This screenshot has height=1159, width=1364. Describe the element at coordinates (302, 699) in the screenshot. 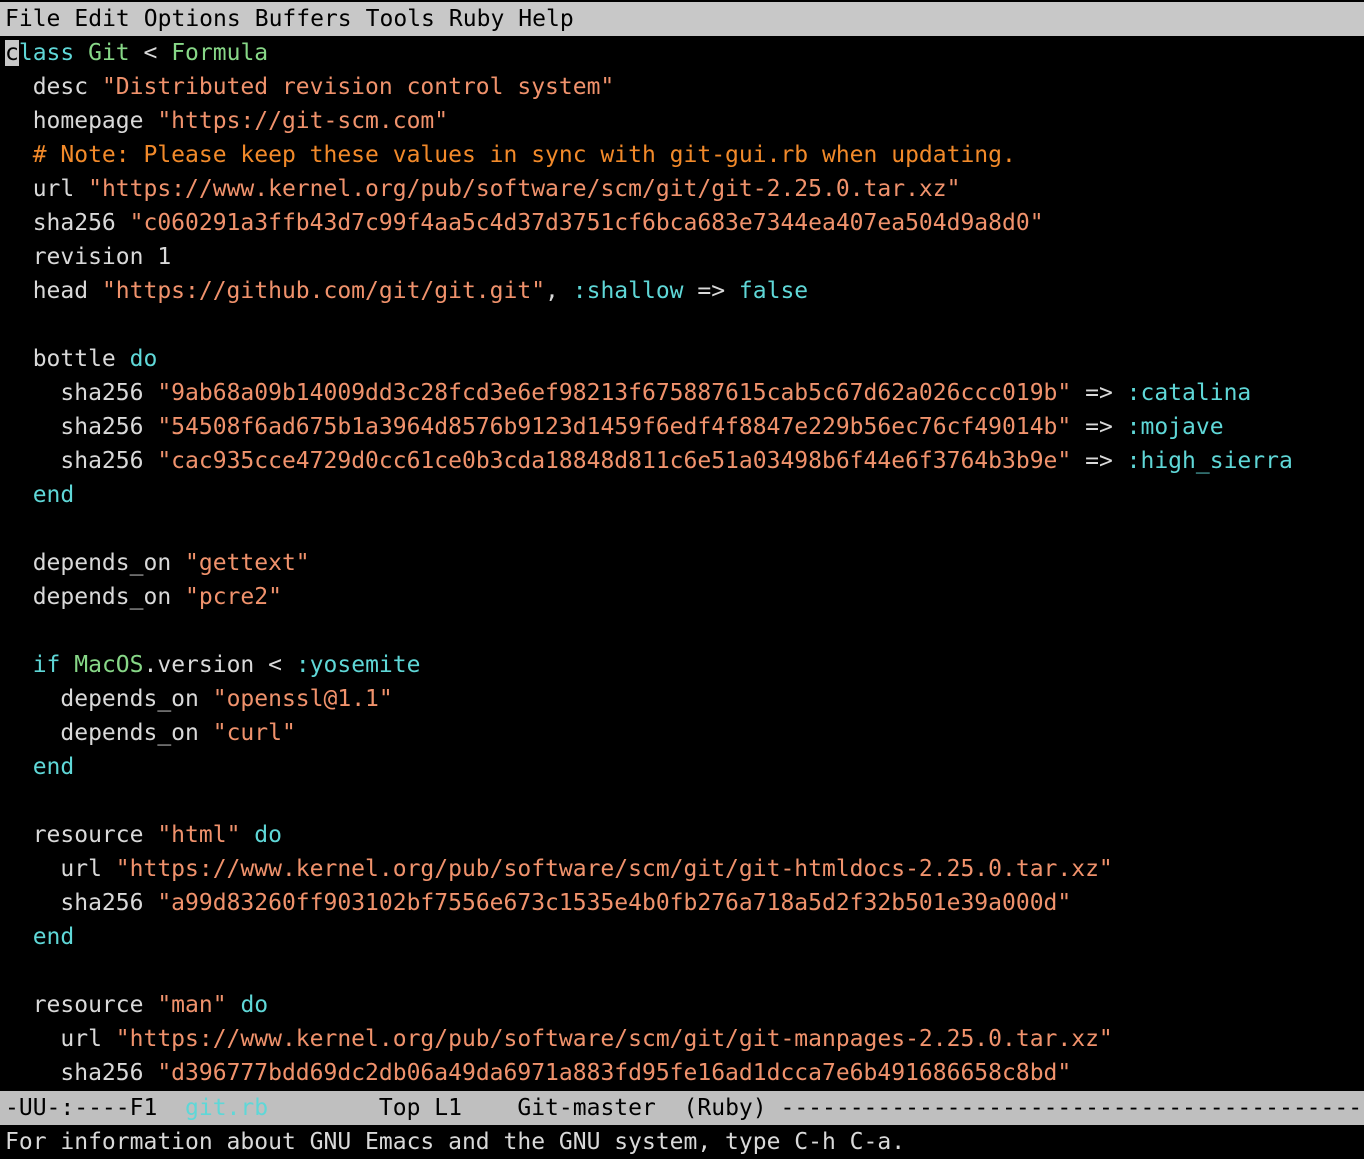

I see `code-token: "openssl@1.1"` at that location.